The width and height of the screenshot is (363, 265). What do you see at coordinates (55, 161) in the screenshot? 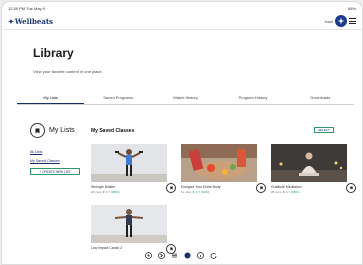
I see `sidebar-link-saved-classes: My Saved Classes` at bounding box center [55, 161].